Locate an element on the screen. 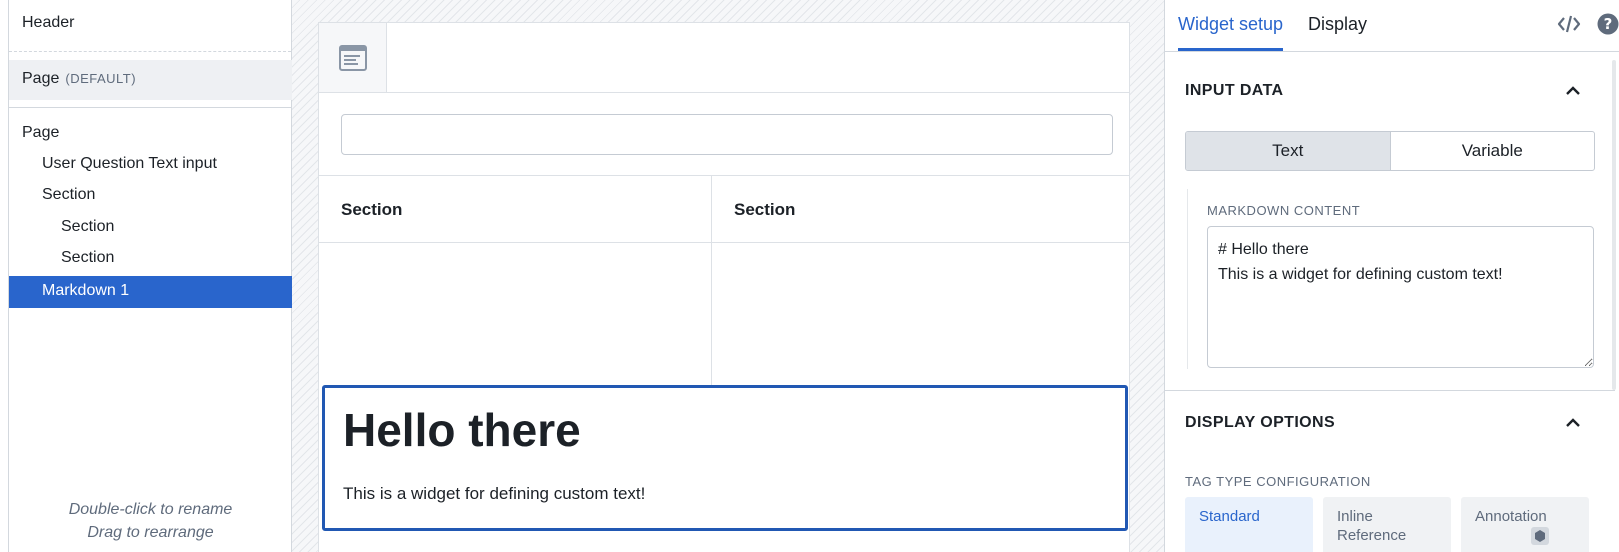  markdown-heading: Hello there is located at coordinates (462, 430).